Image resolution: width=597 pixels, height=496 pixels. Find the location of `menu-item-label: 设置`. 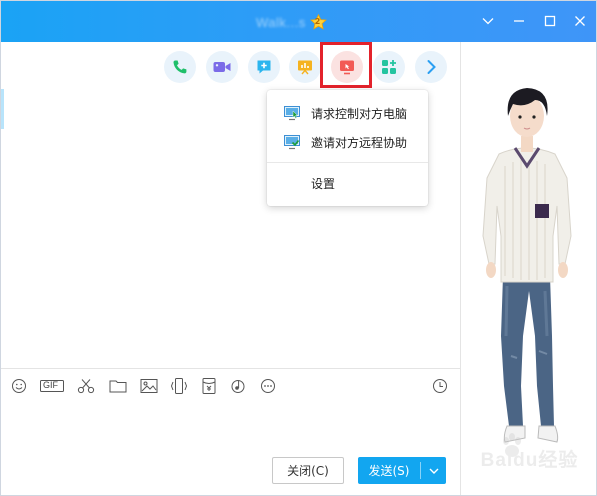

menu-item-label: 设置 is located at coordinates (323, 184).